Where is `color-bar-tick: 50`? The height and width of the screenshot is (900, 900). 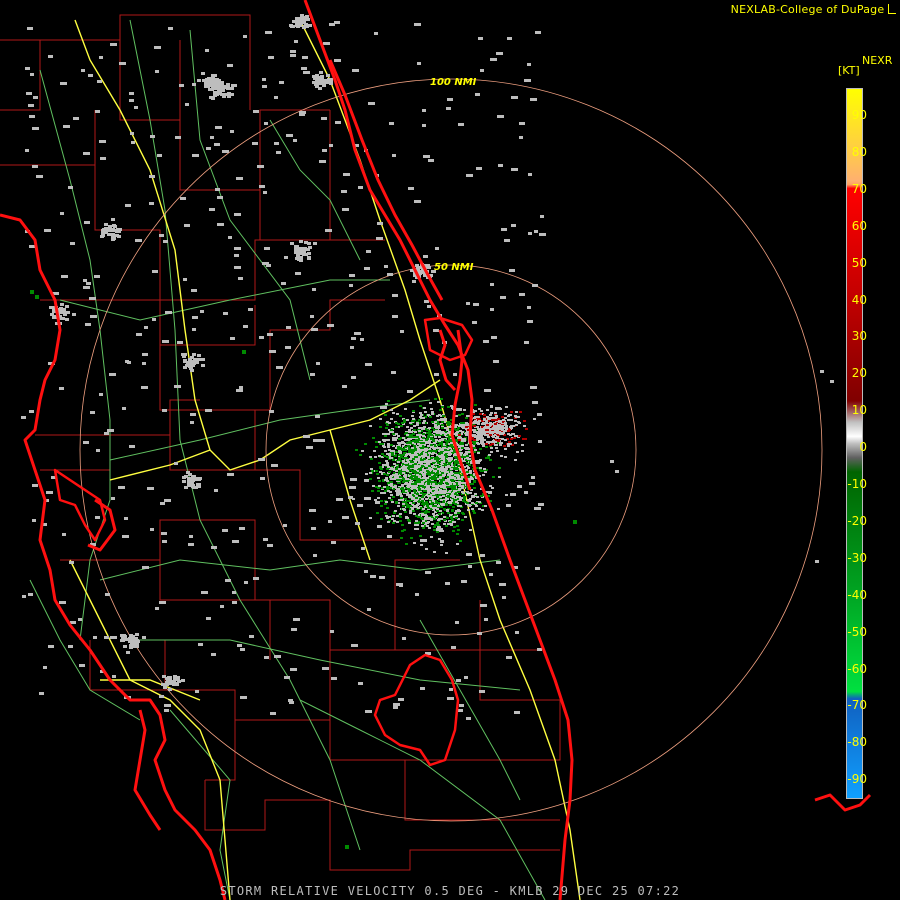 color-bar-tick: 50 is located at coordinates (859, 262).